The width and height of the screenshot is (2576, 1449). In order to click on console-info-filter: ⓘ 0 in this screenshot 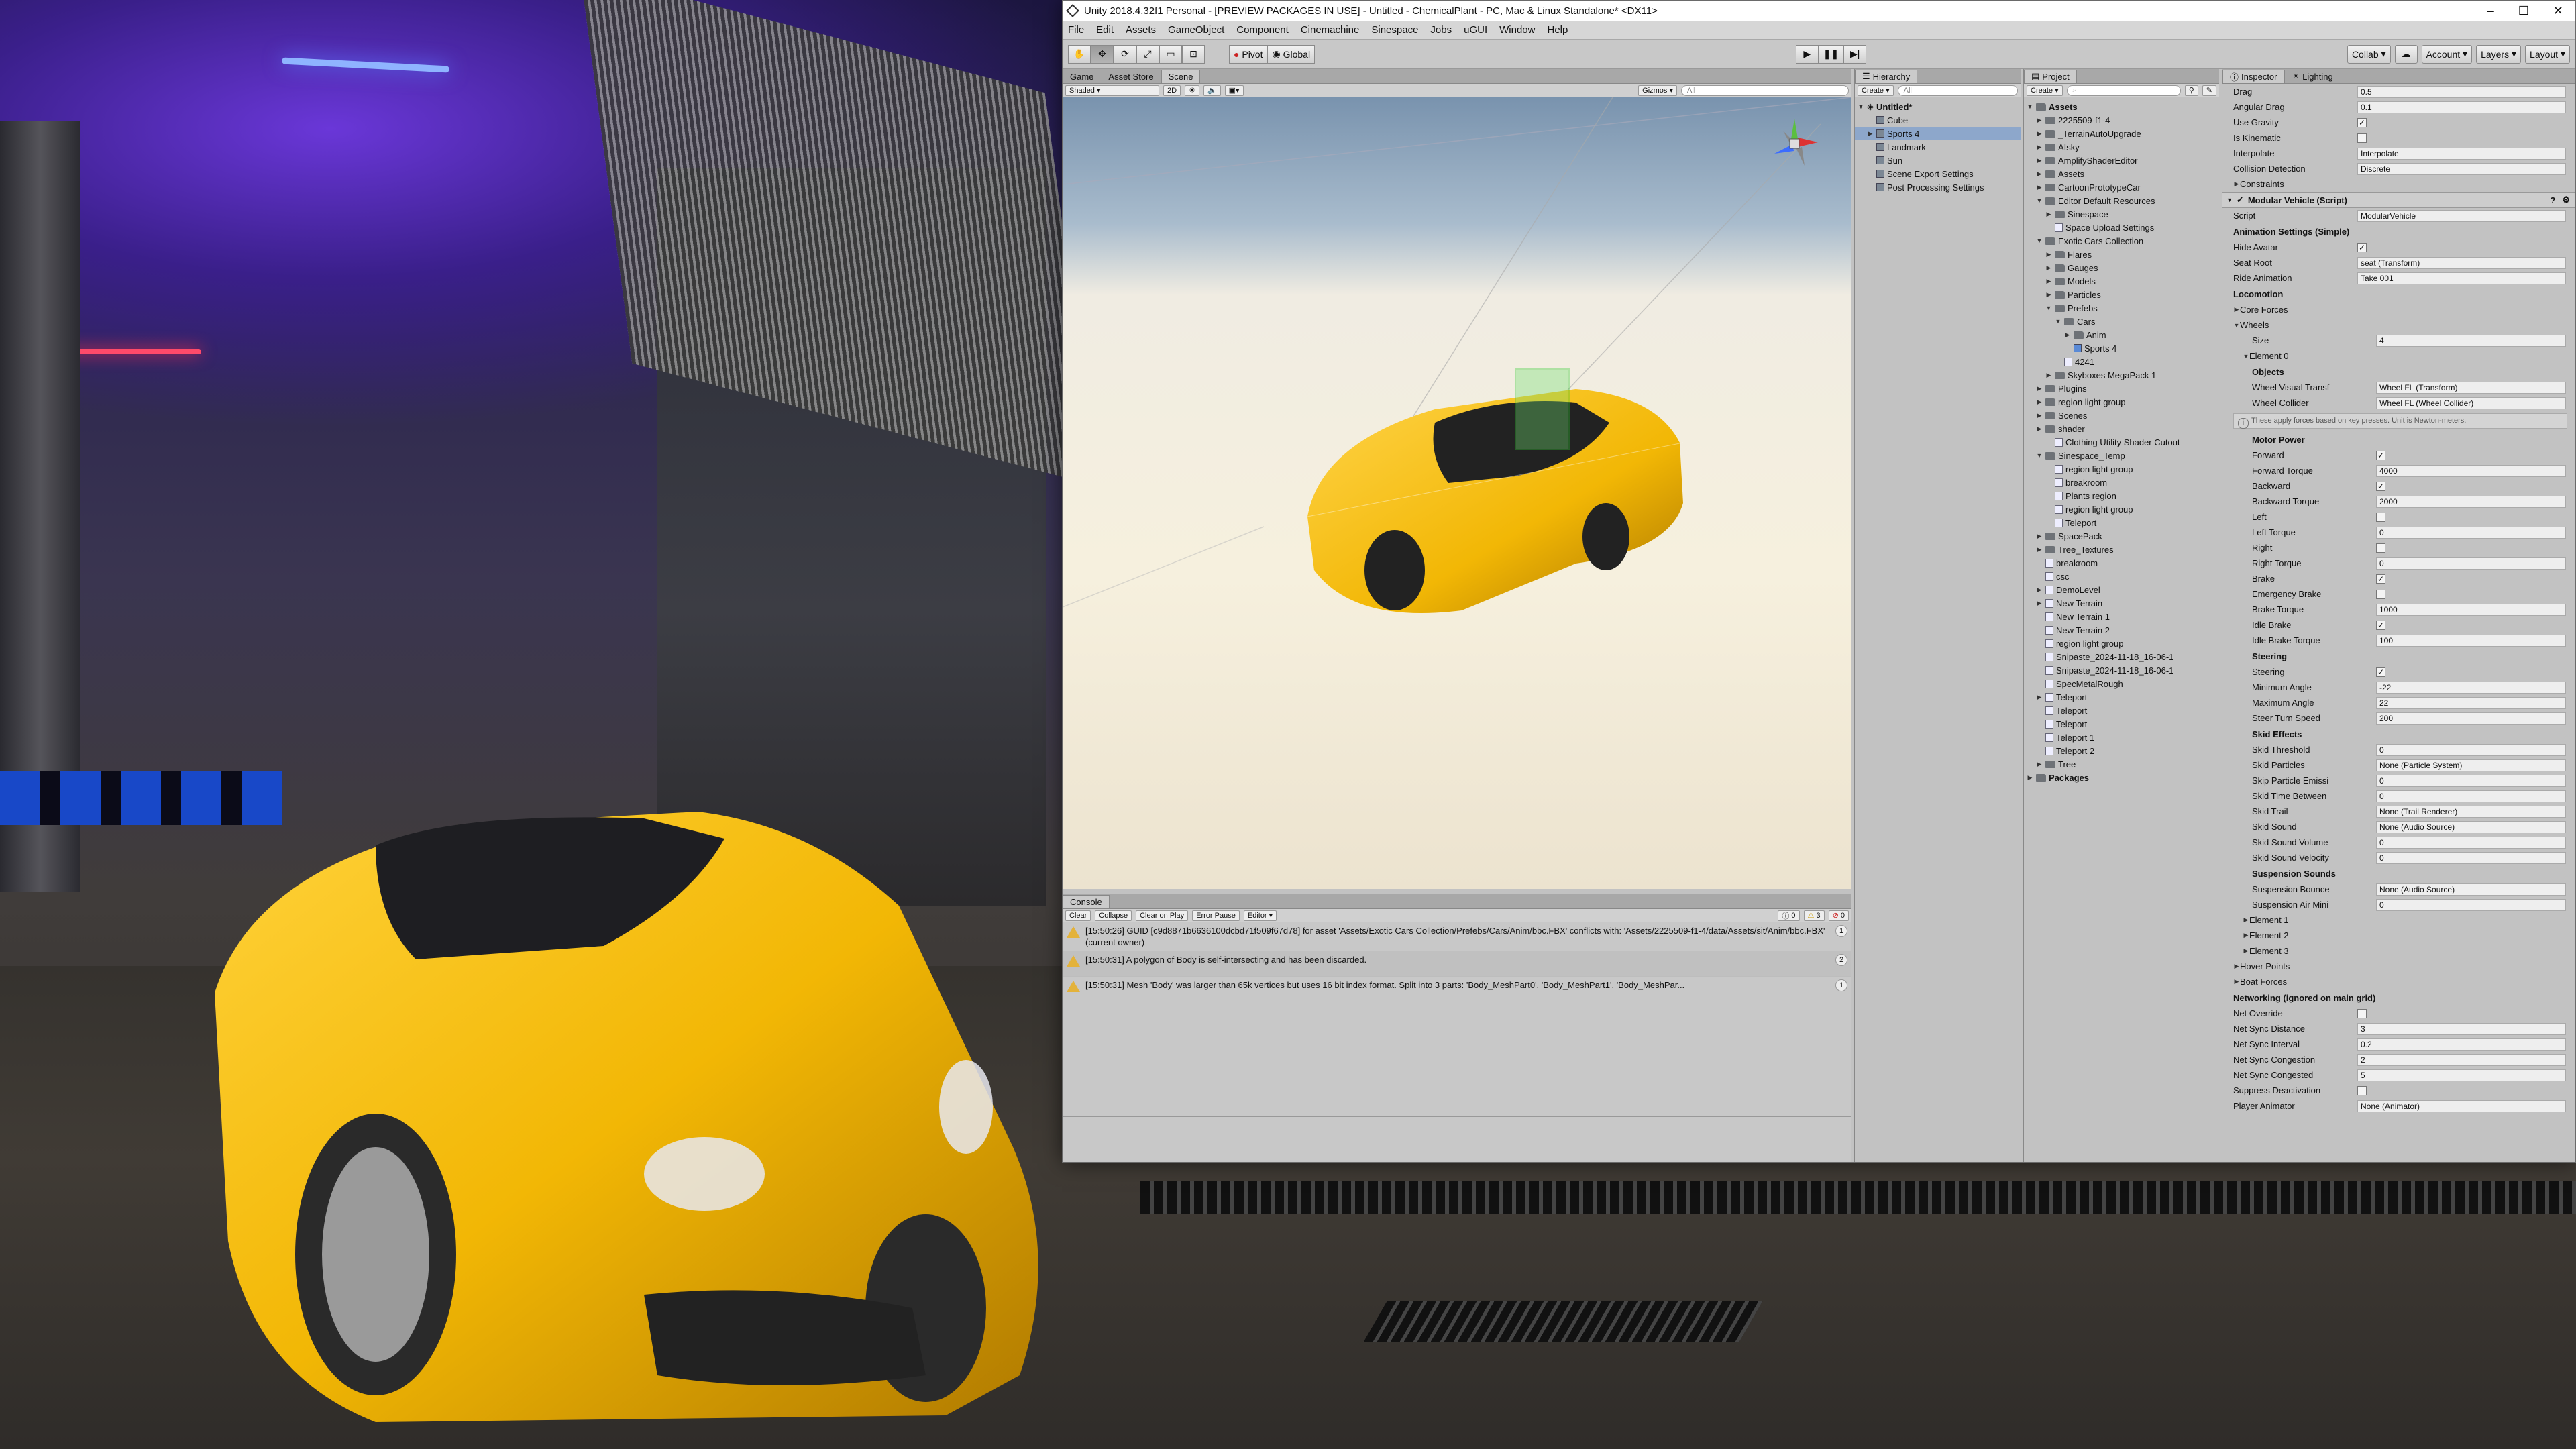, I will do `click(1789, 915)`.